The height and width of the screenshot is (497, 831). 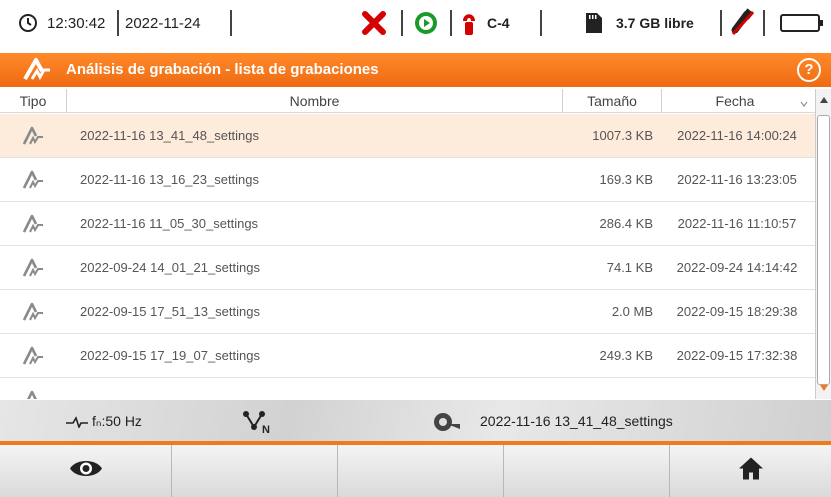 I want to click on svg-text: N, so click(x=266, y=429).